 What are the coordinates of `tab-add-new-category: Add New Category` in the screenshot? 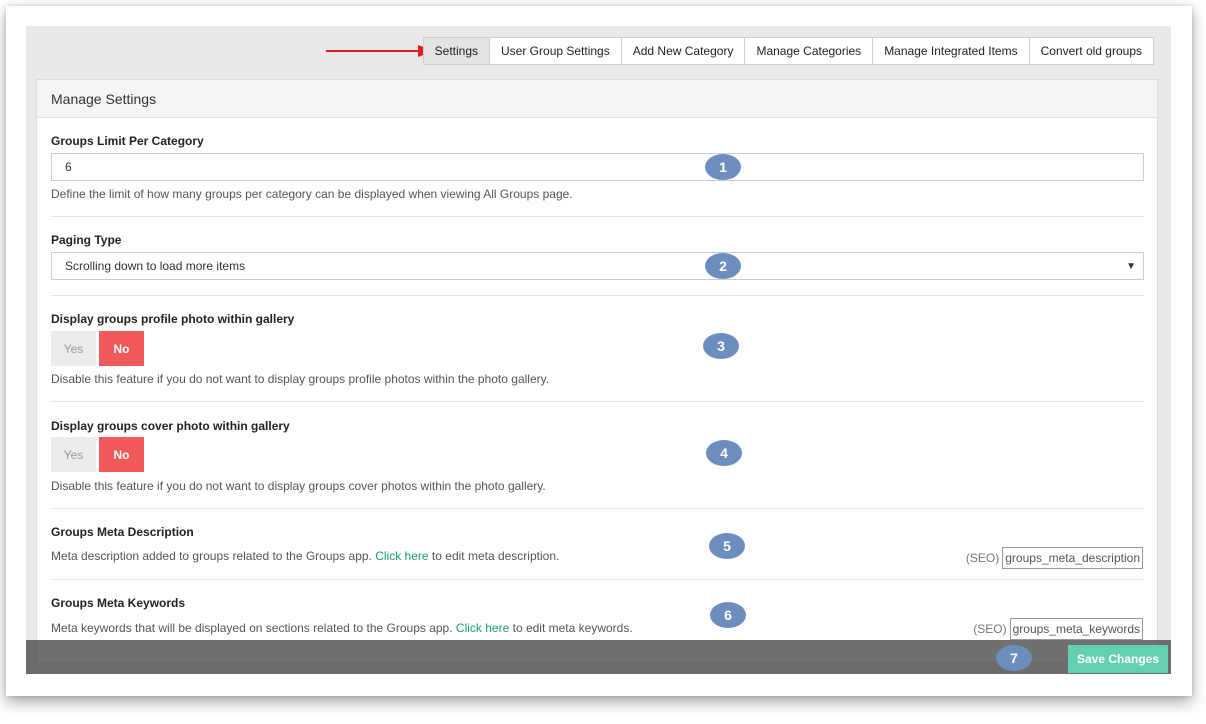 It's located at (683, 51).